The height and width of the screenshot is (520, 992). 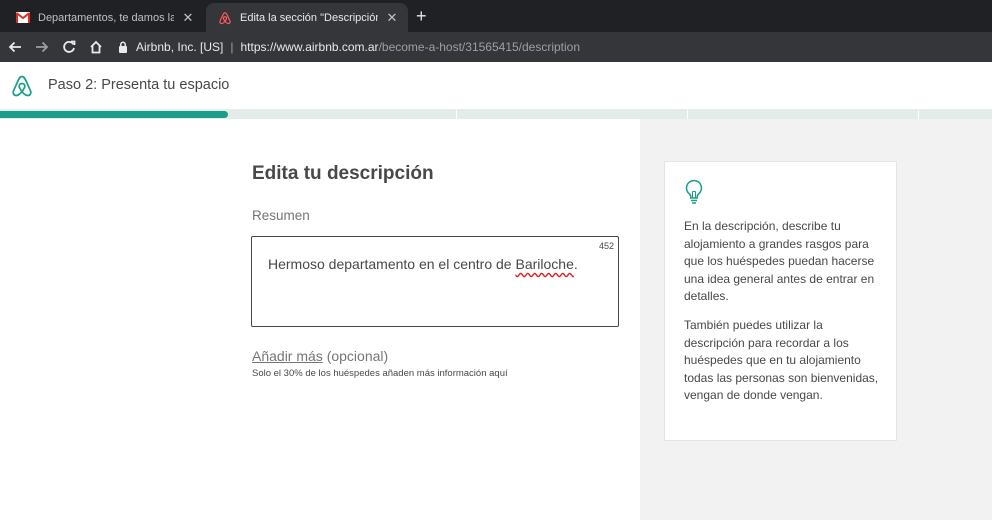 What do you see at coordinates (15, 47) in the screenshot?
I see `back-arrow-icon` at bounding box center [15, 47].